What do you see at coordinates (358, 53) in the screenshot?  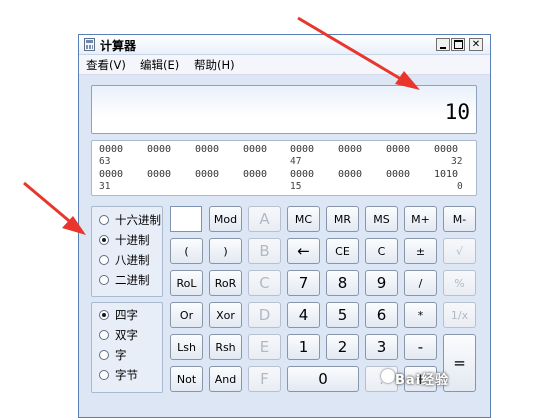 I see `arrow-to-display-icon` at bounding box center [358, 53].